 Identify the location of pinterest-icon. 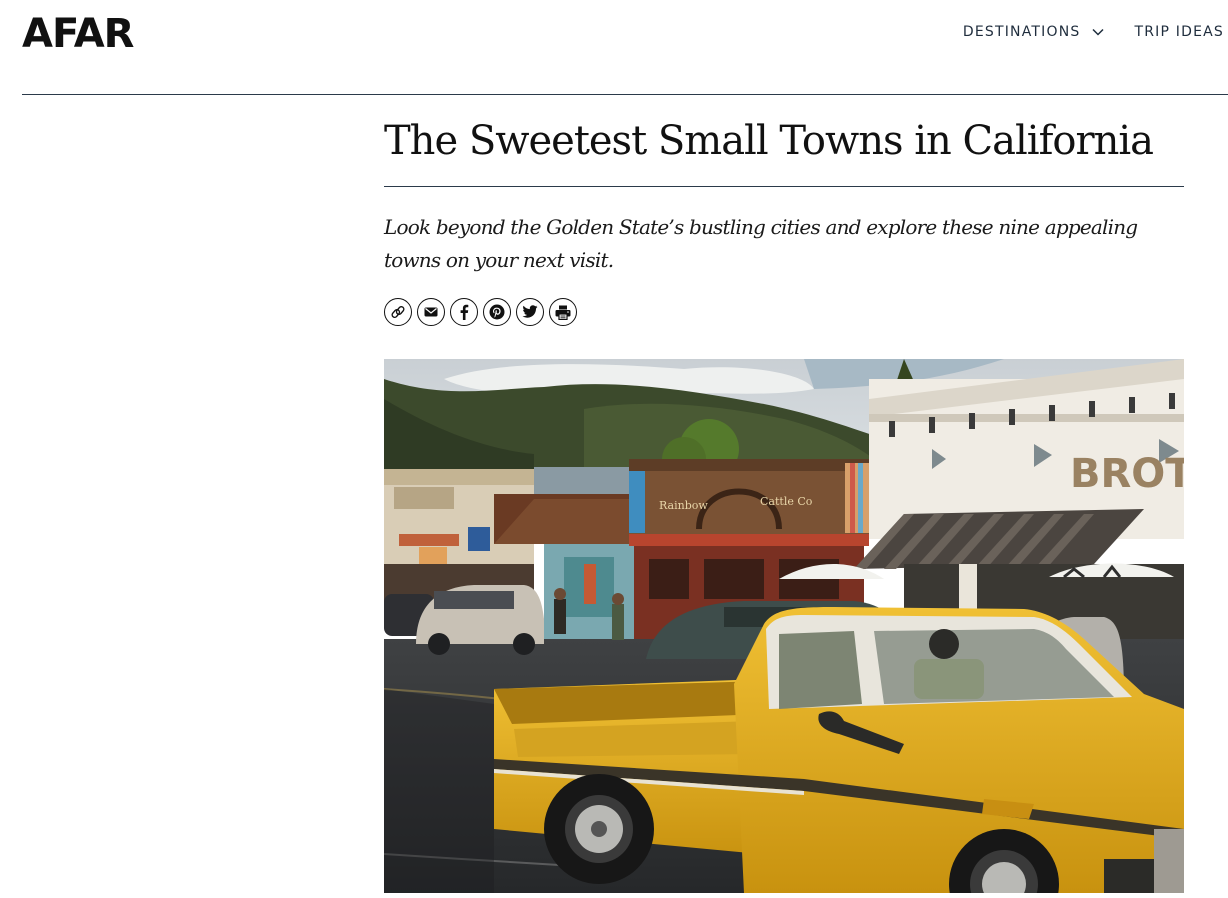
(497, 312).